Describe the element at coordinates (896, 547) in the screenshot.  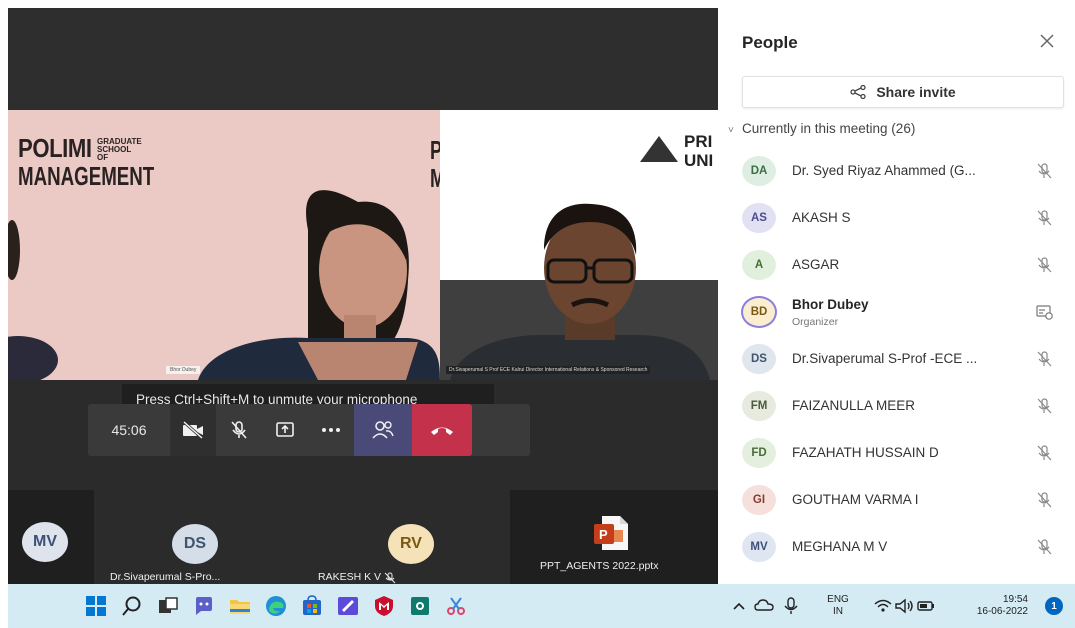
I see `participant-row: MV MEGHANA M V` at that location.